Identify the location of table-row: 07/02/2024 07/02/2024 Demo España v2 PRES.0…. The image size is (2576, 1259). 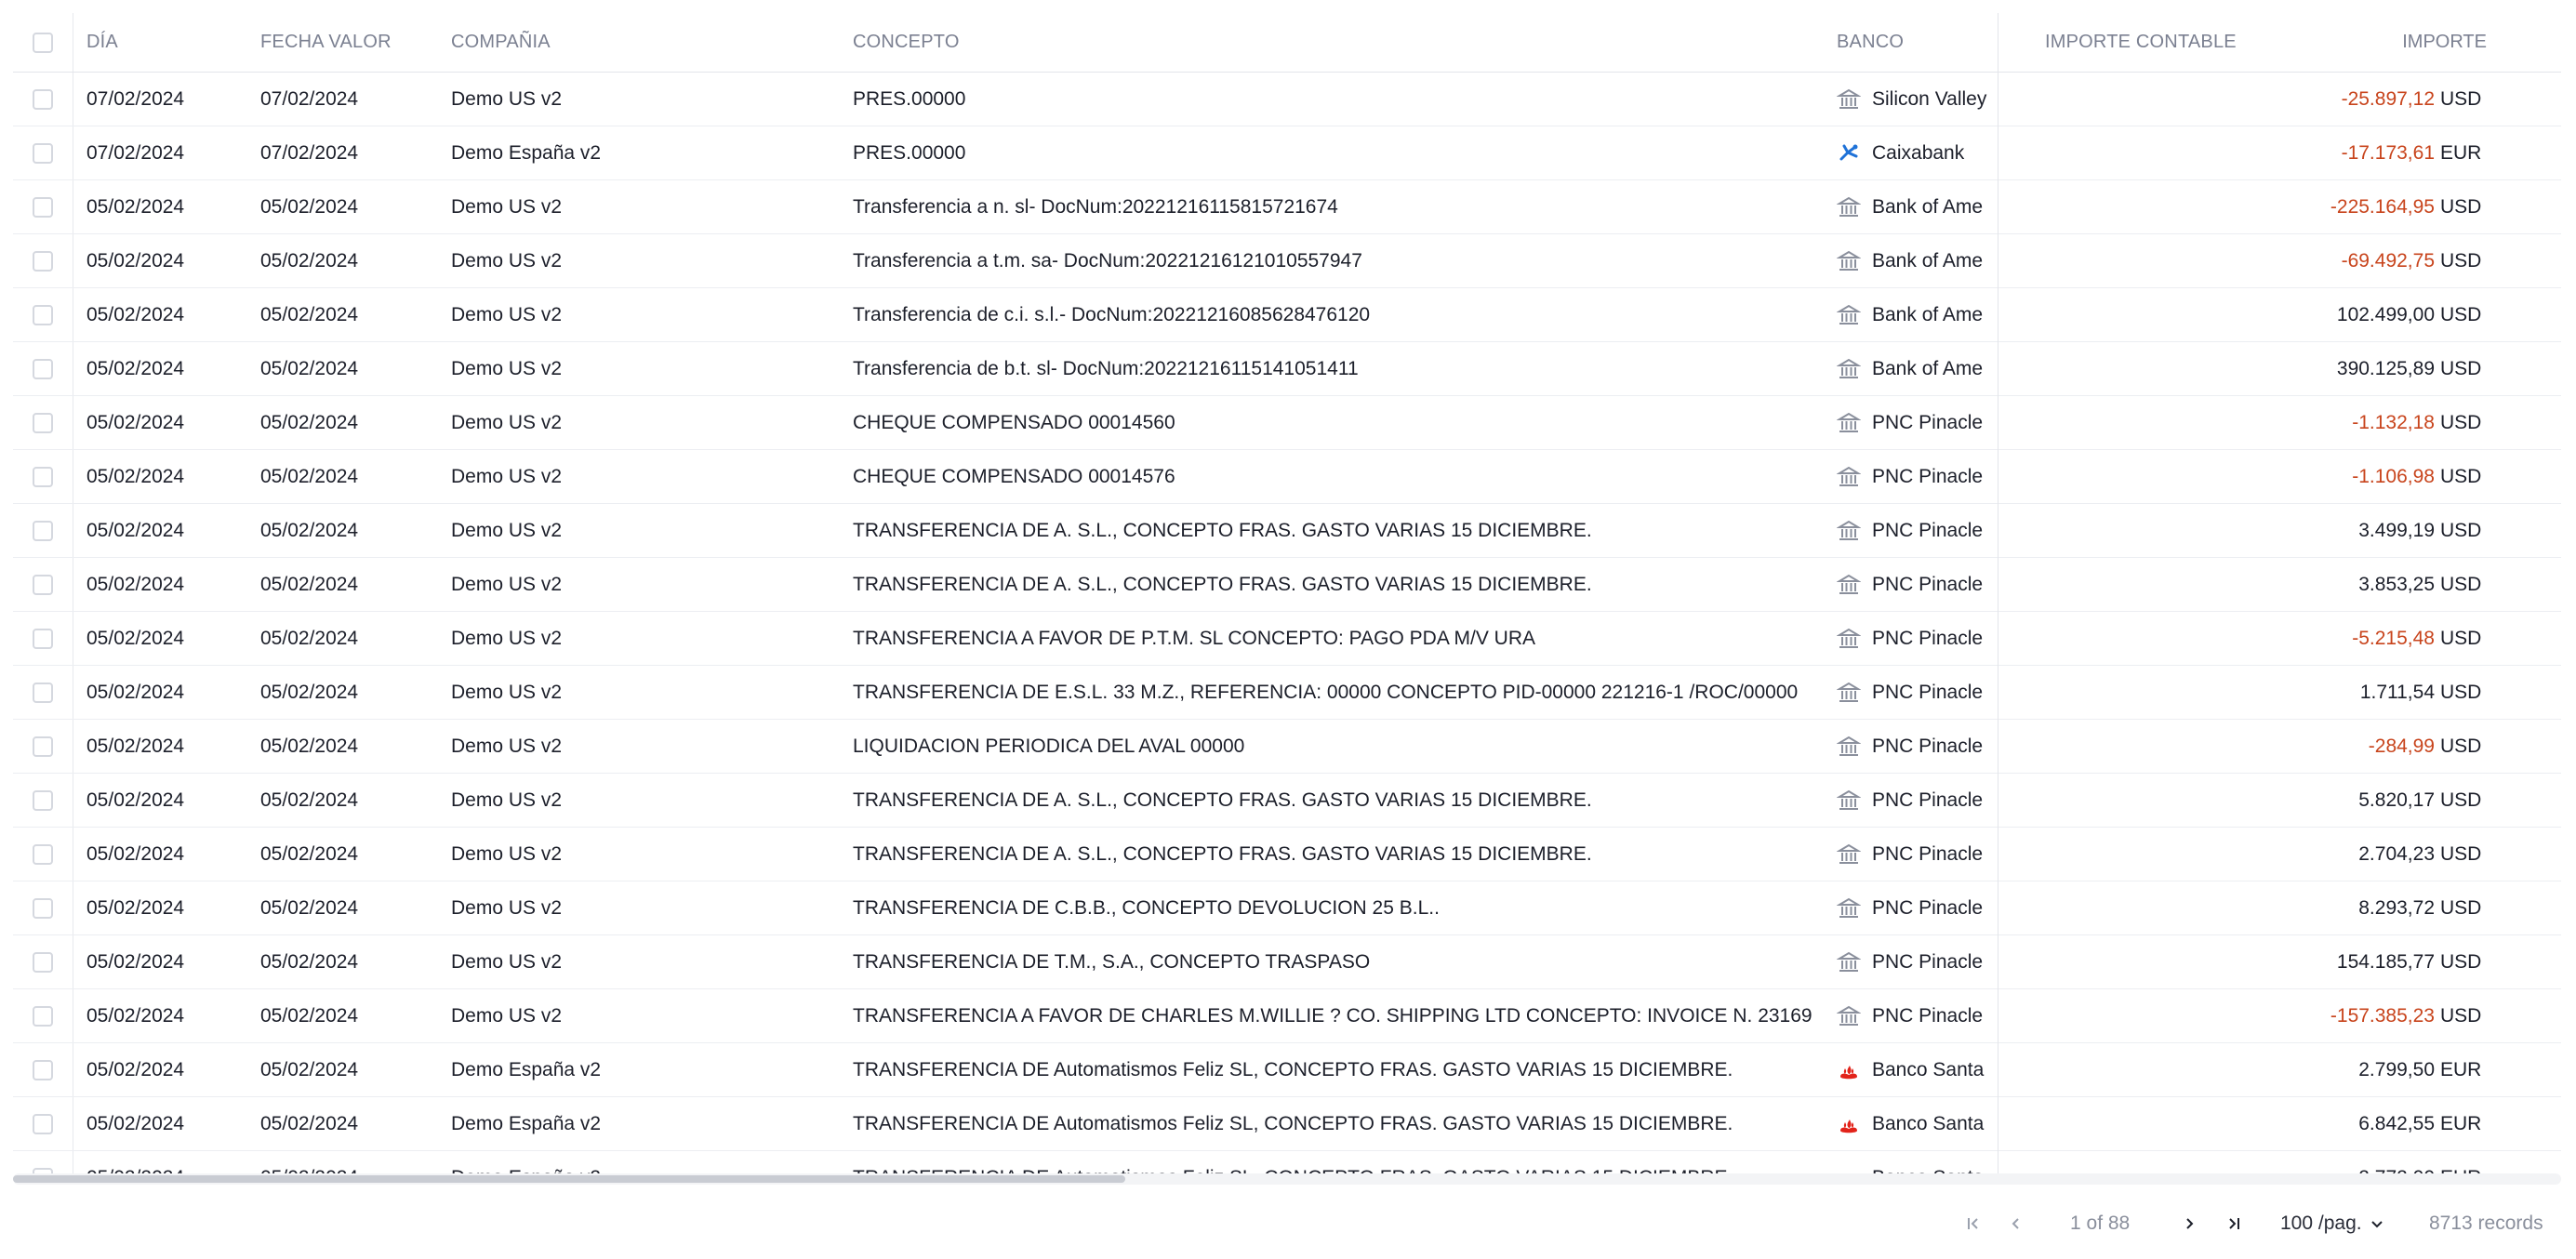
(1287, 153).